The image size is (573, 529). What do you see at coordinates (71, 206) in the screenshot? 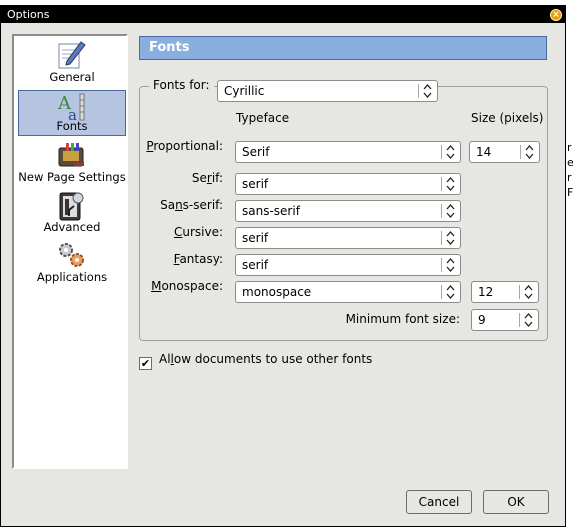
I see `advanced-icon` at bounding box center [71, 206].